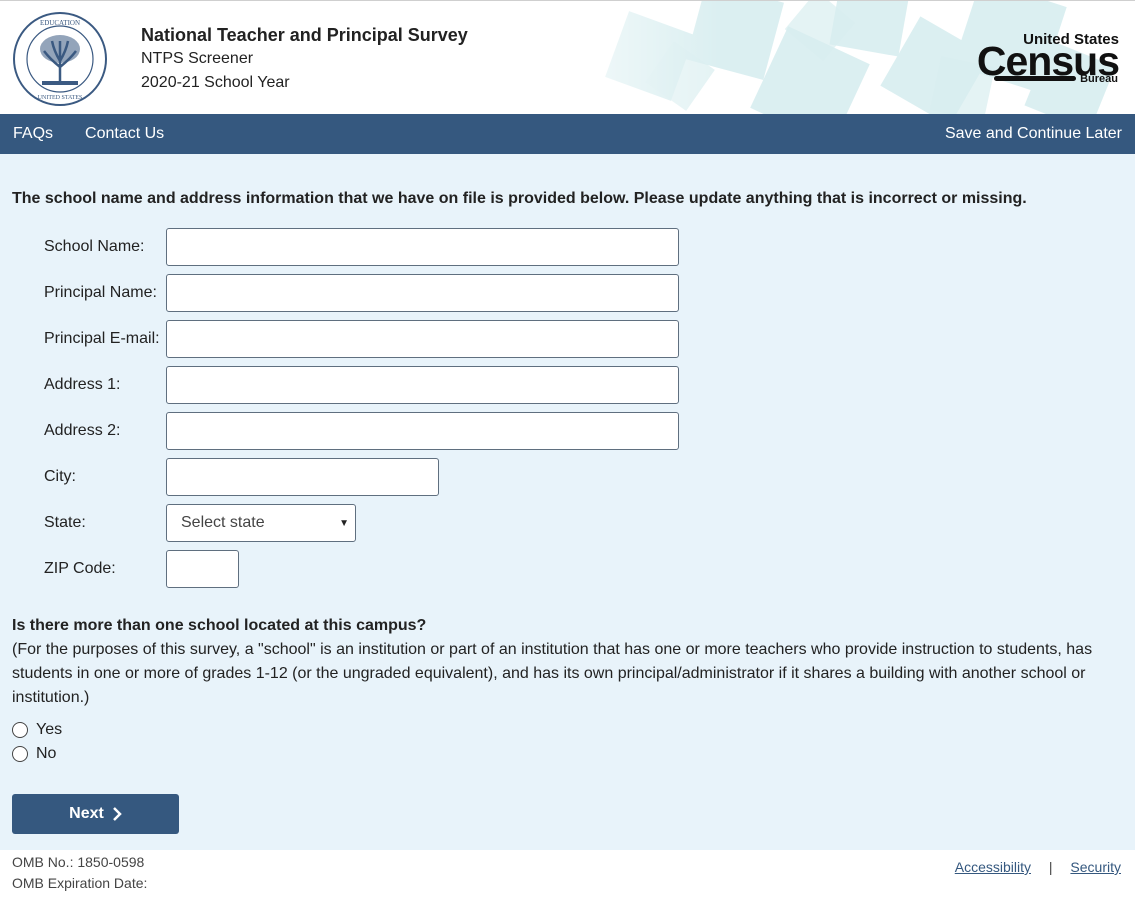 This screenshot has height=901, width=1135. What do you see at coordinates (20, 754) in the screenshot?
I see `radio-no` at bounding box center [20, 754].